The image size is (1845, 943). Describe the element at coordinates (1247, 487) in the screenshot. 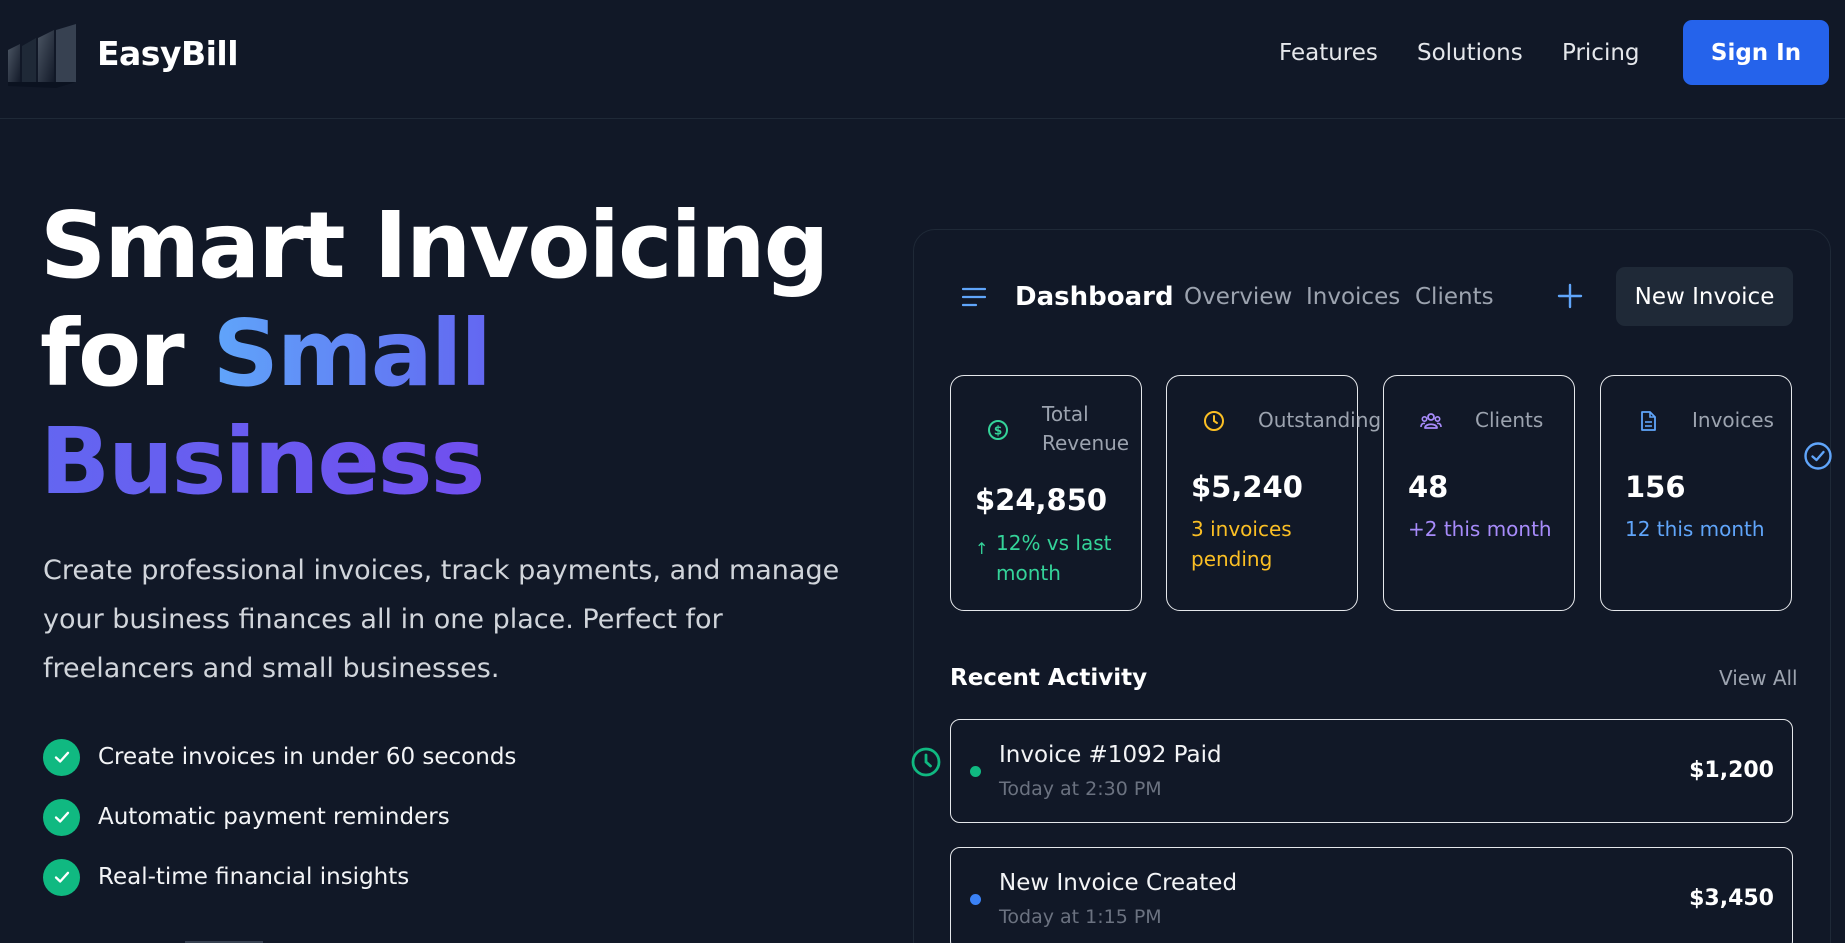

I see `stat-value: $5,240` at that location.